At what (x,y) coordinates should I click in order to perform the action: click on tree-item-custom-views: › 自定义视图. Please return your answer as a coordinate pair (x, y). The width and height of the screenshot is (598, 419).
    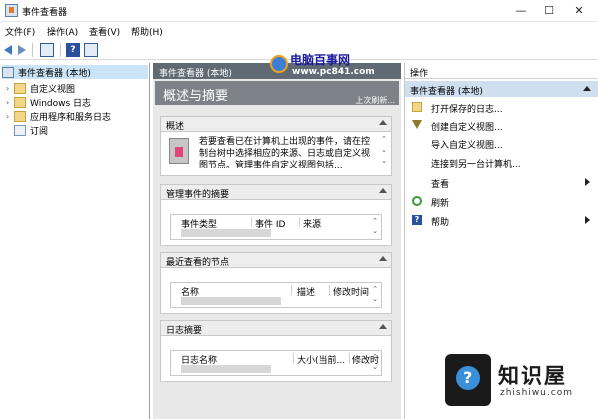
    Looking at the image, I should click on (40, 88).